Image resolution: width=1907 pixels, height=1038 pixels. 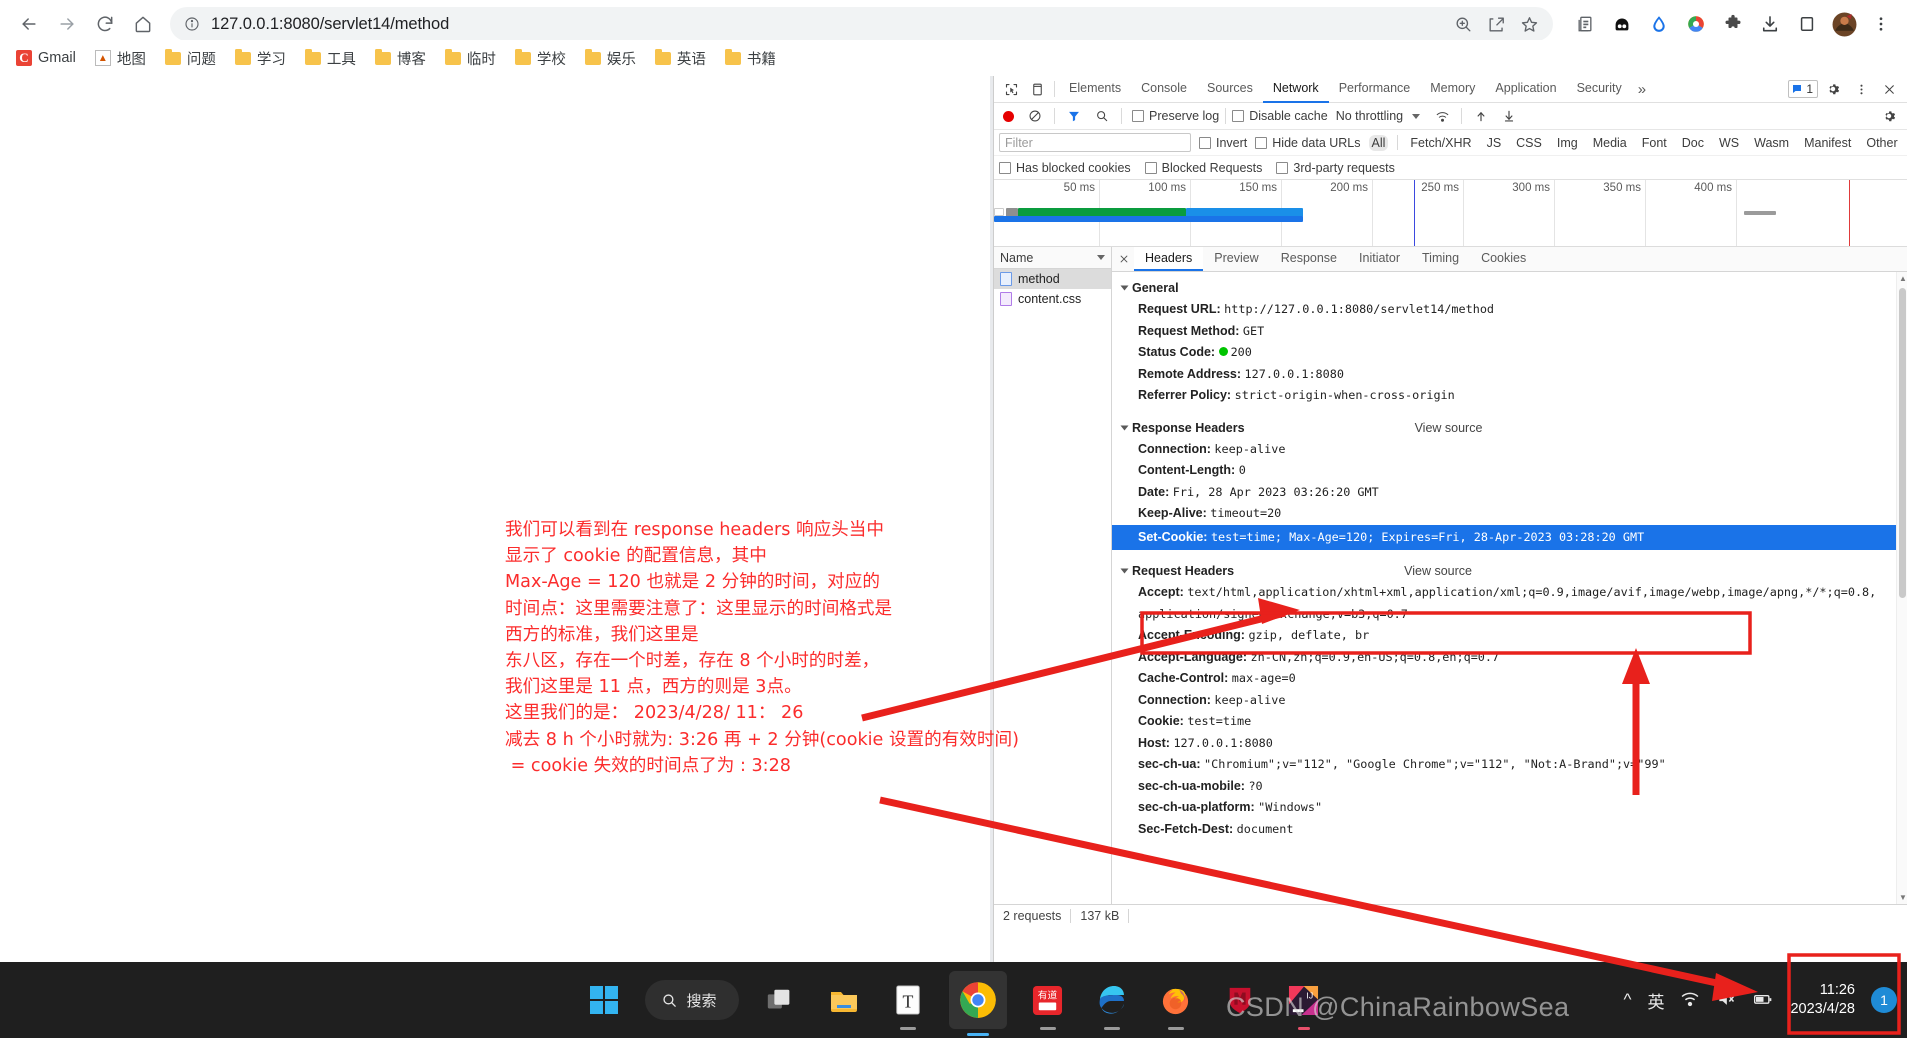 I want to click on detail-tab-timing: Timing, so click(x=1440, y=259).